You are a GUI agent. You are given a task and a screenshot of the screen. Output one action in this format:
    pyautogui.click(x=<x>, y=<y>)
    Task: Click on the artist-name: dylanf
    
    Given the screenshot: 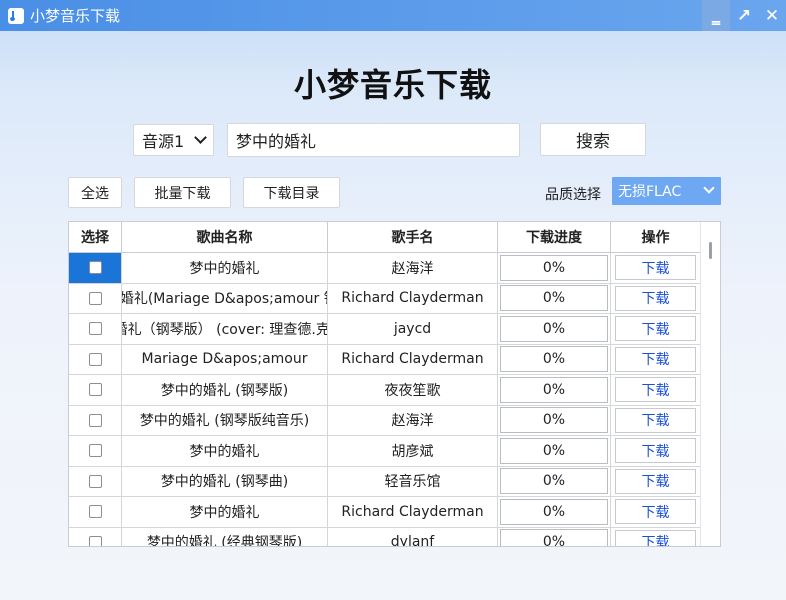 What is the action you would take?
    pyautogui.click(x=413, y=536)
    